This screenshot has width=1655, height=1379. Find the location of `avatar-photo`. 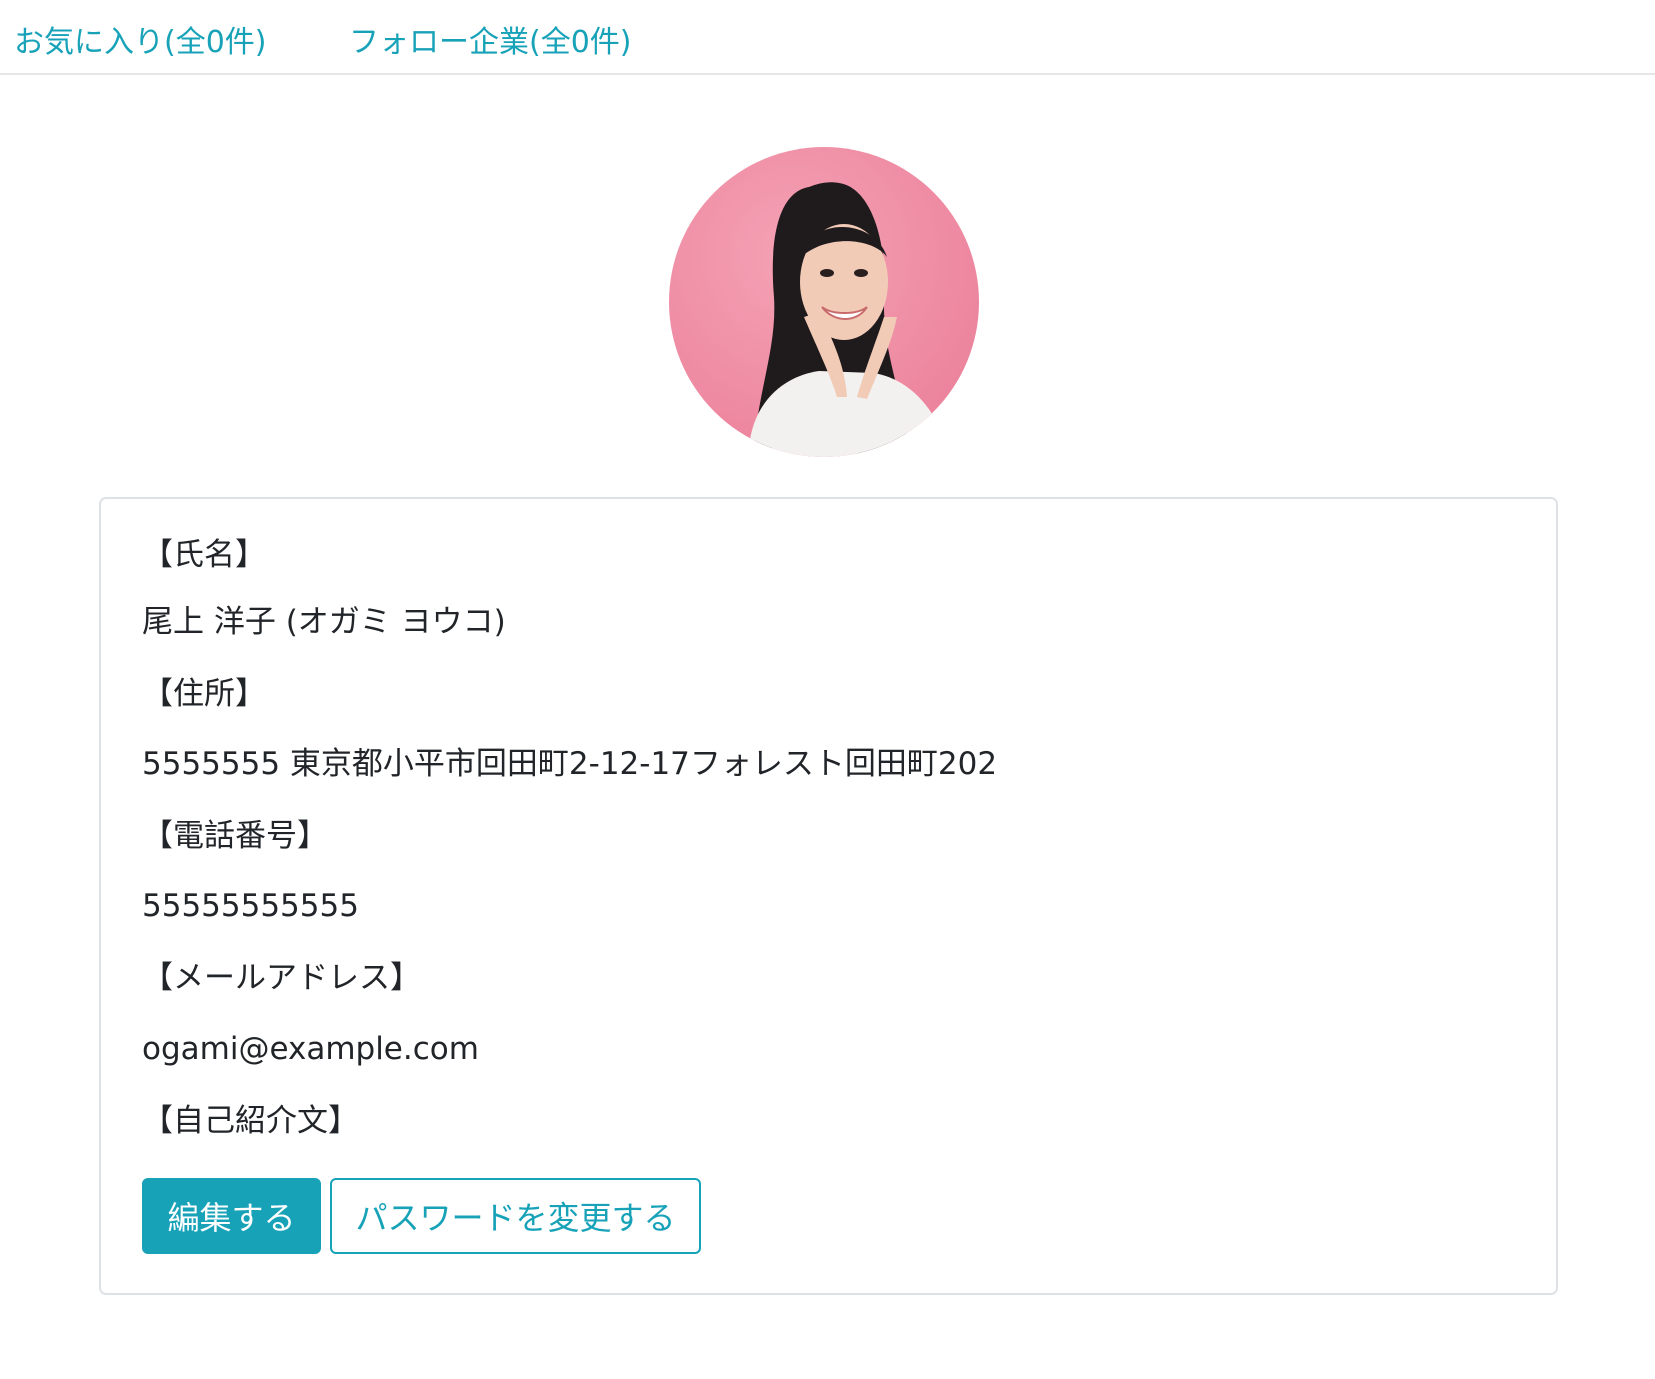

avatar-photo is located at coordinates (824, 302).